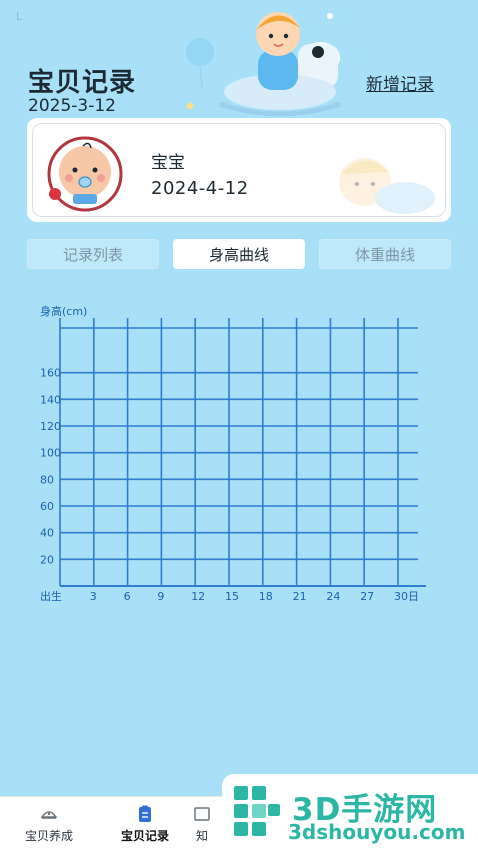 This screenshot has width=478, height=850. I want to click on x-tick-label: 27, so click(367, 596).